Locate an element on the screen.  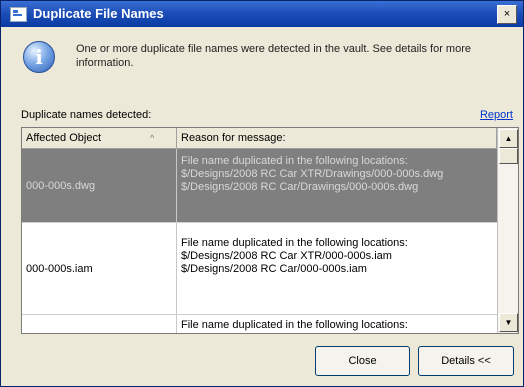
info-icon: i is located at coordinates (39, 57).